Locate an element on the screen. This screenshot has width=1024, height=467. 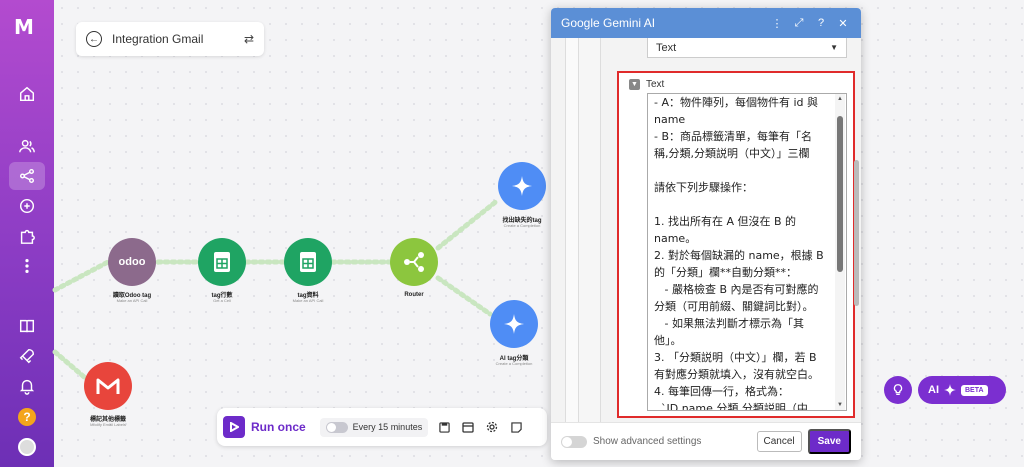
schedule-control: Every 15 minutes is located at coordinates (374, 427).